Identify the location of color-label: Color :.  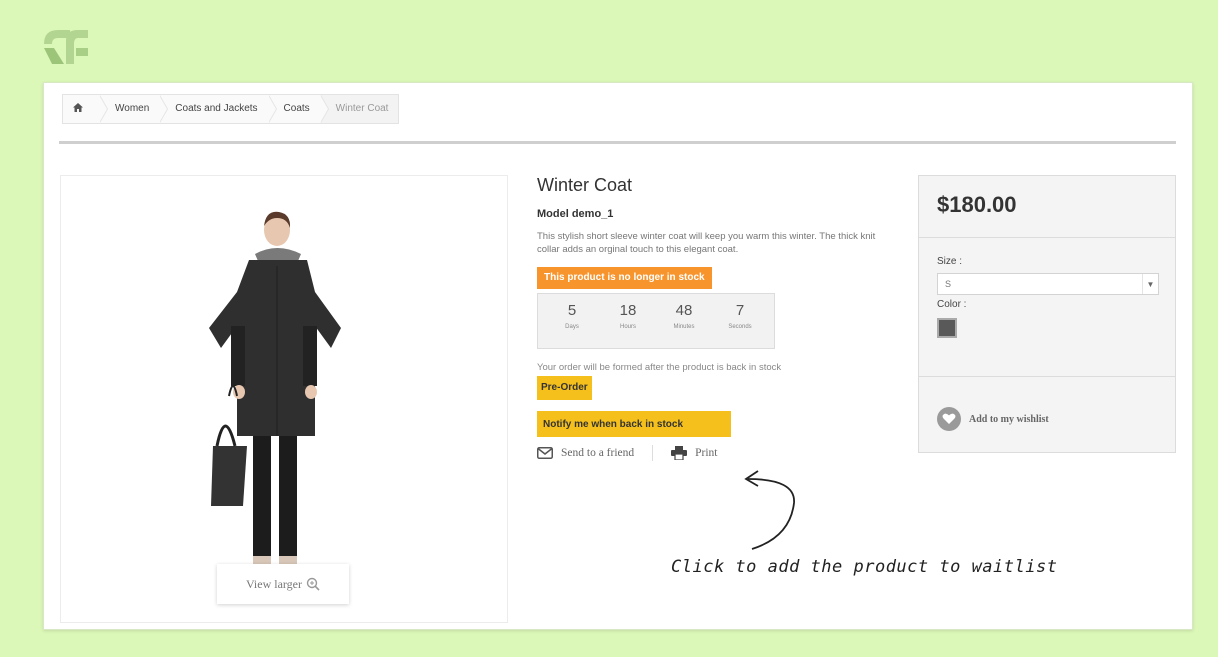
(952, 304).